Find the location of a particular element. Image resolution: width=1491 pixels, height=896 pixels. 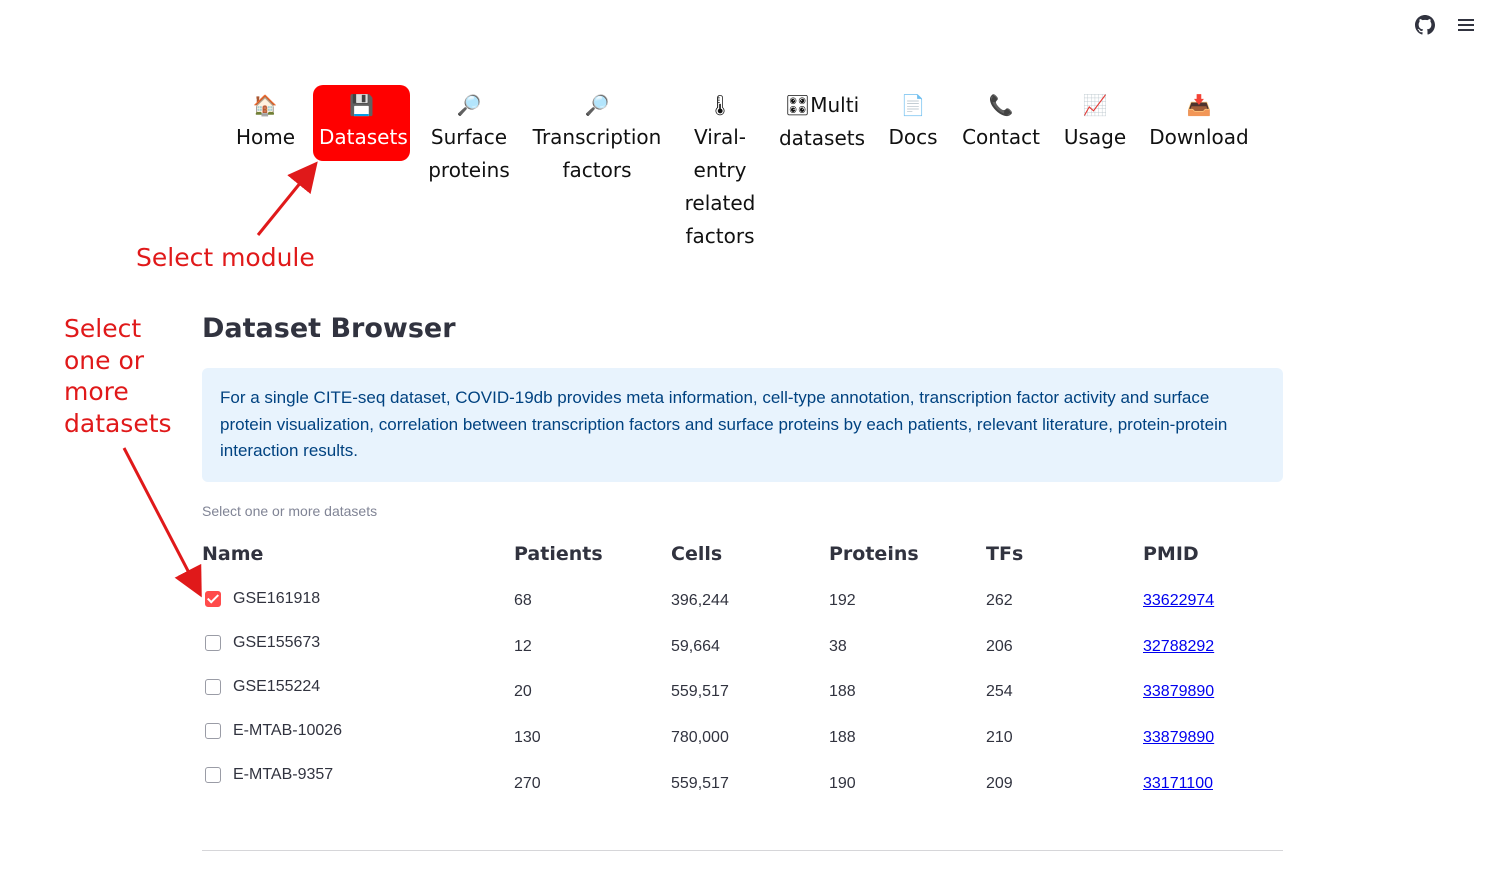

tfs-value: 262 is located at coordinates (999, 600).